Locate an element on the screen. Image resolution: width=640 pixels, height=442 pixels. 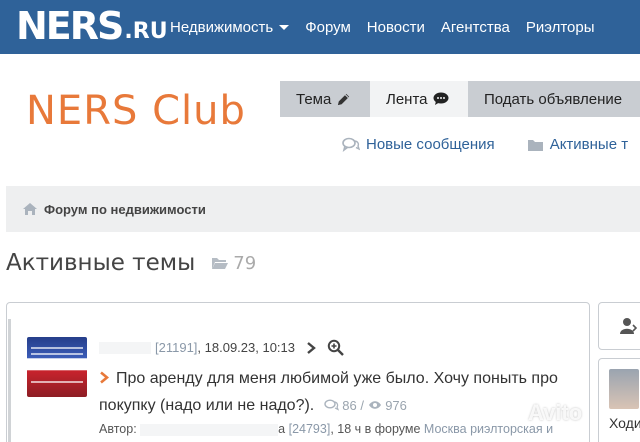
post-date: , 18.09.23, 10:13 is located at coordinates (246, 347).